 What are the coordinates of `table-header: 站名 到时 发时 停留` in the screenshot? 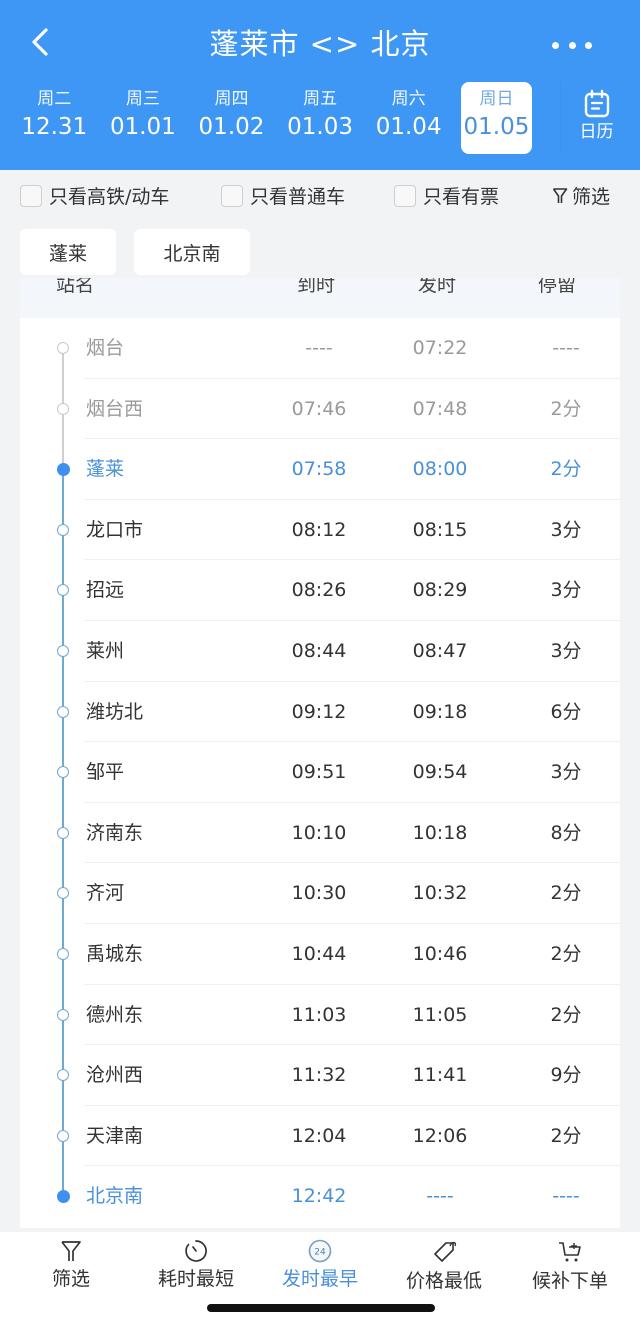 It's located at (320, 298).